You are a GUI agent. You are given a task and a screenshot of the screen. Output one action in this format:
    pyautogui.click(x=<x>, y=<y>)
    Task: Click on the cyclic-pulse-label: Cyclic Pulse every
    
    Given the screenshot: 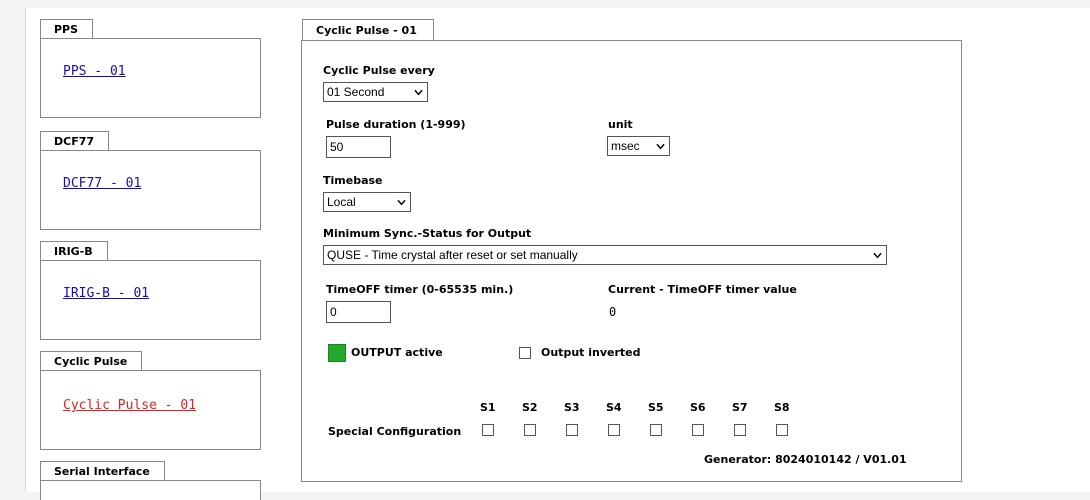 What is the action you would take?
    pyautogui.click(x=379, y=70)
    